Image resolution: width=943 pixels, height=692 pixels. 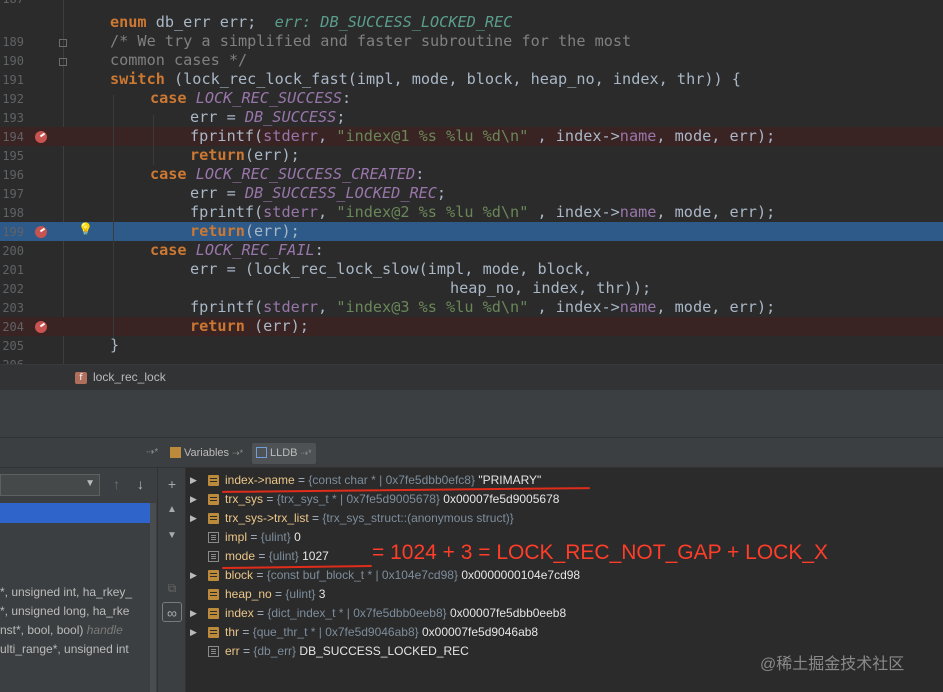 What do you see at coordinates (75, 611) in the screenshot?
I see `frame-row: *, unsigned long, ha_rke` at bounding box center [75, 611].